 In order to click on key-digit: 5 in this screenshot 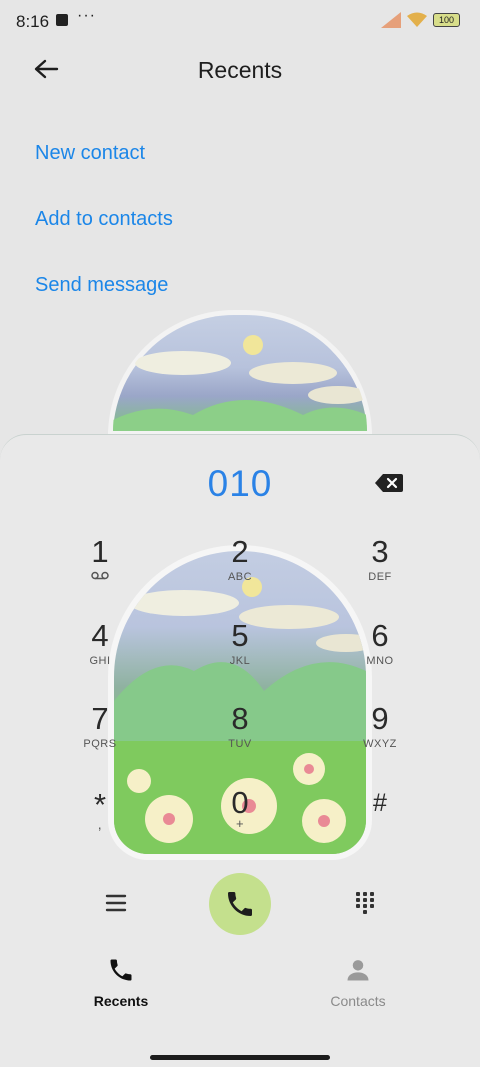, I will do `click(240, 635)`.